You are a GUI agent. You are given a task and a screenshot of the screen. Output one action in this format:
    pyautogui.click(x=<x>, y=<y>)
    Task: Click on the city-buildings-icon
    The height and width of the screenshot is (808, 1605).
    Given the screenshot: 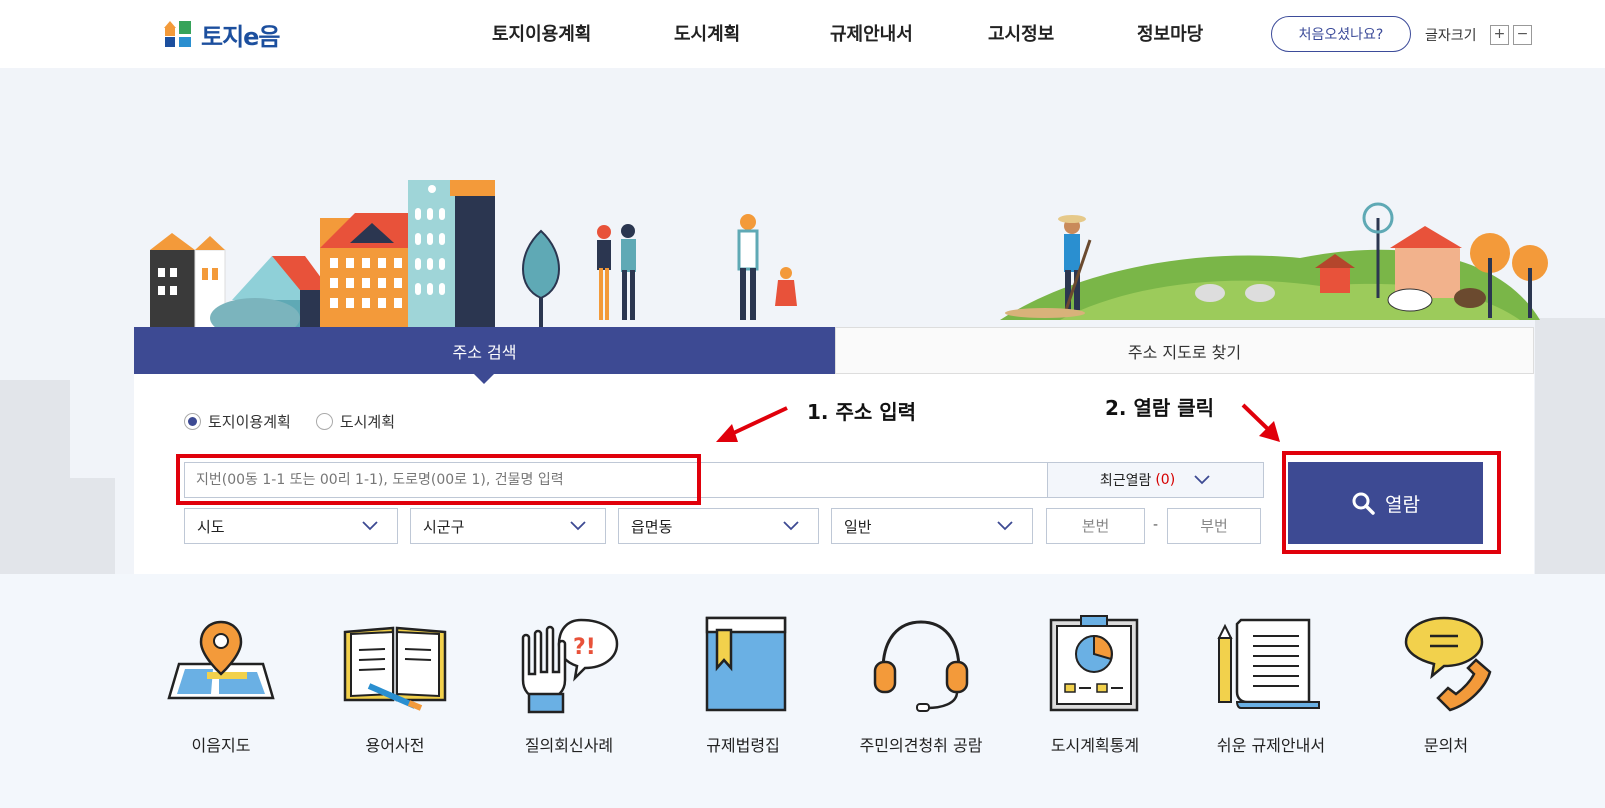 What is the action you would take?
    pyautogui.click(x=322, y=254)
    